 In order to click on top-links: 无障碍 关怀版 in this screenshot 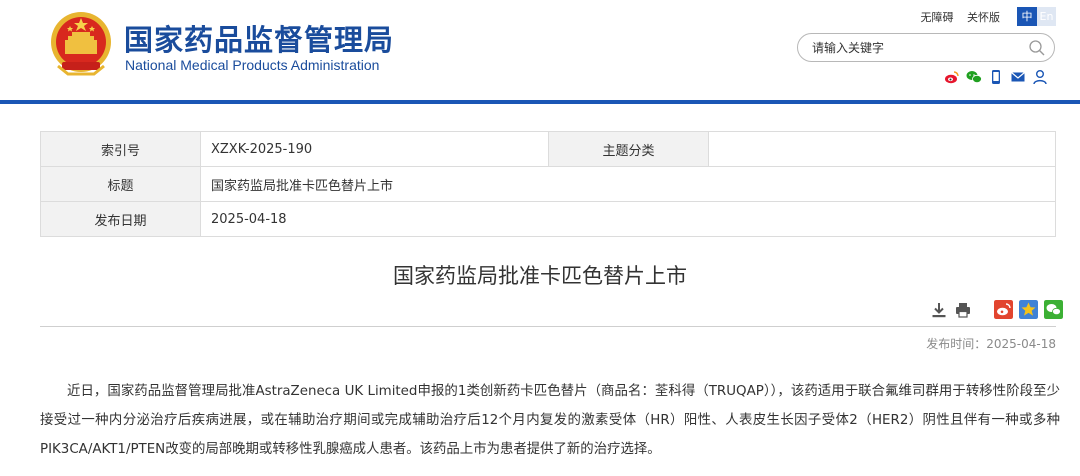, I will do `click(956, 17)`.